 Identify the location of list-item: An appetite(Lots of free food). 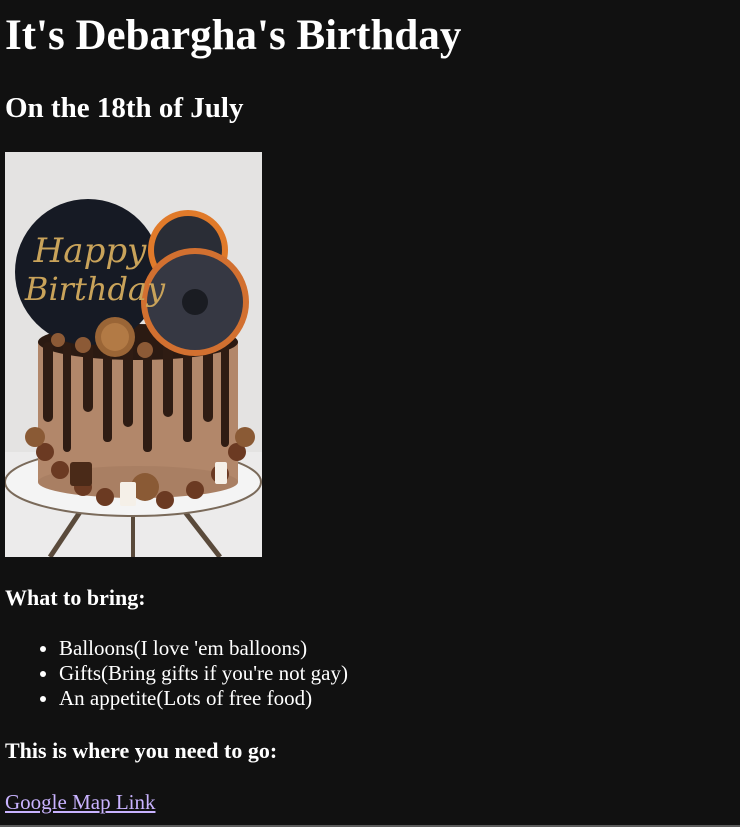
(203, 698).